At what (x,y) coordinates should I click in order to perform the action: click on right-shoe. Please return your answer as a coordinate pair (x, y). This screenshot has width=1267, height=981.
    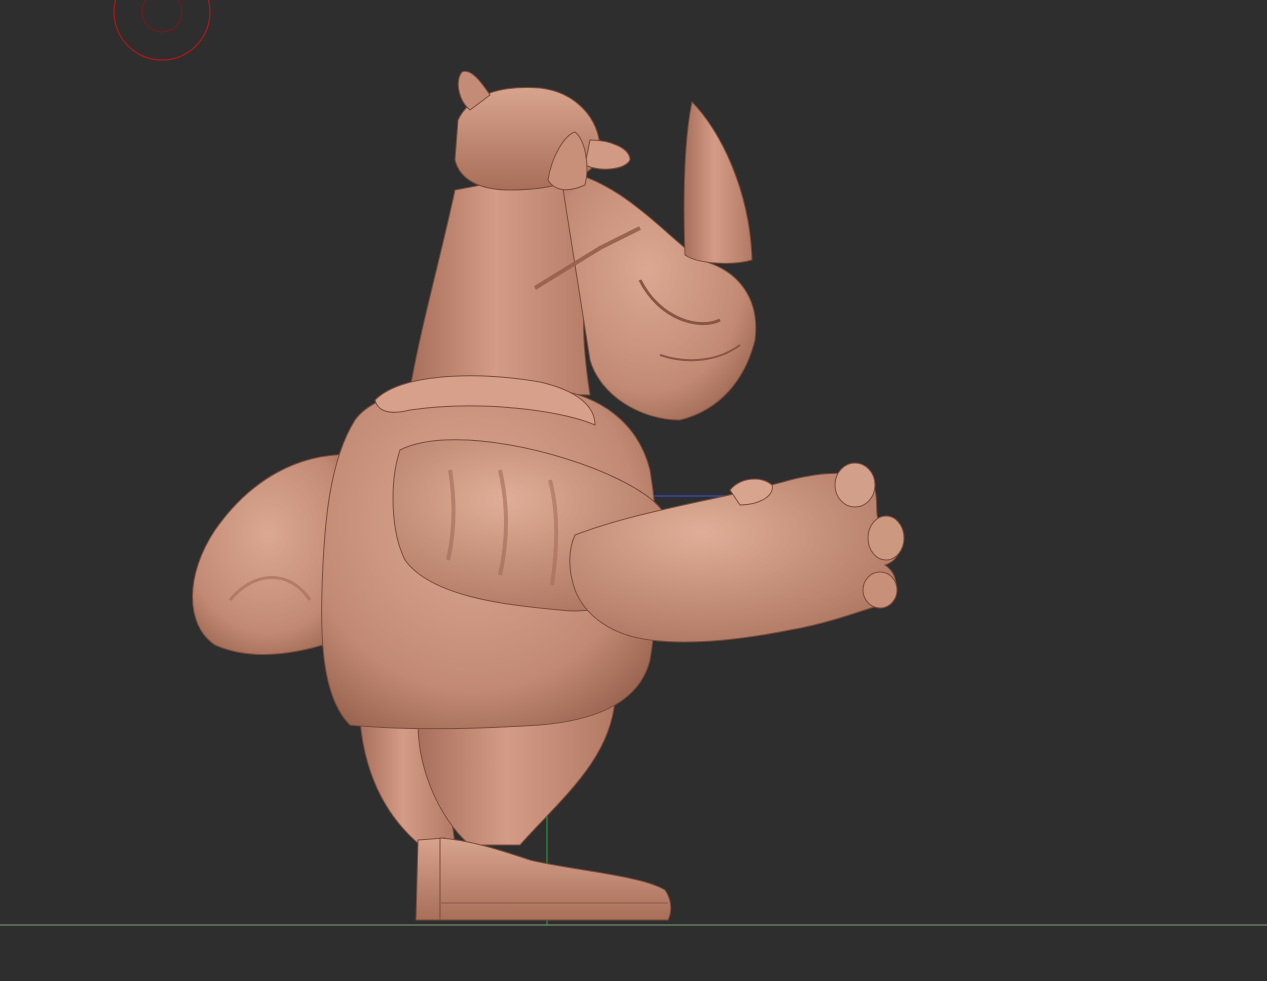
    Looking at the image, I should click on (555, 879).